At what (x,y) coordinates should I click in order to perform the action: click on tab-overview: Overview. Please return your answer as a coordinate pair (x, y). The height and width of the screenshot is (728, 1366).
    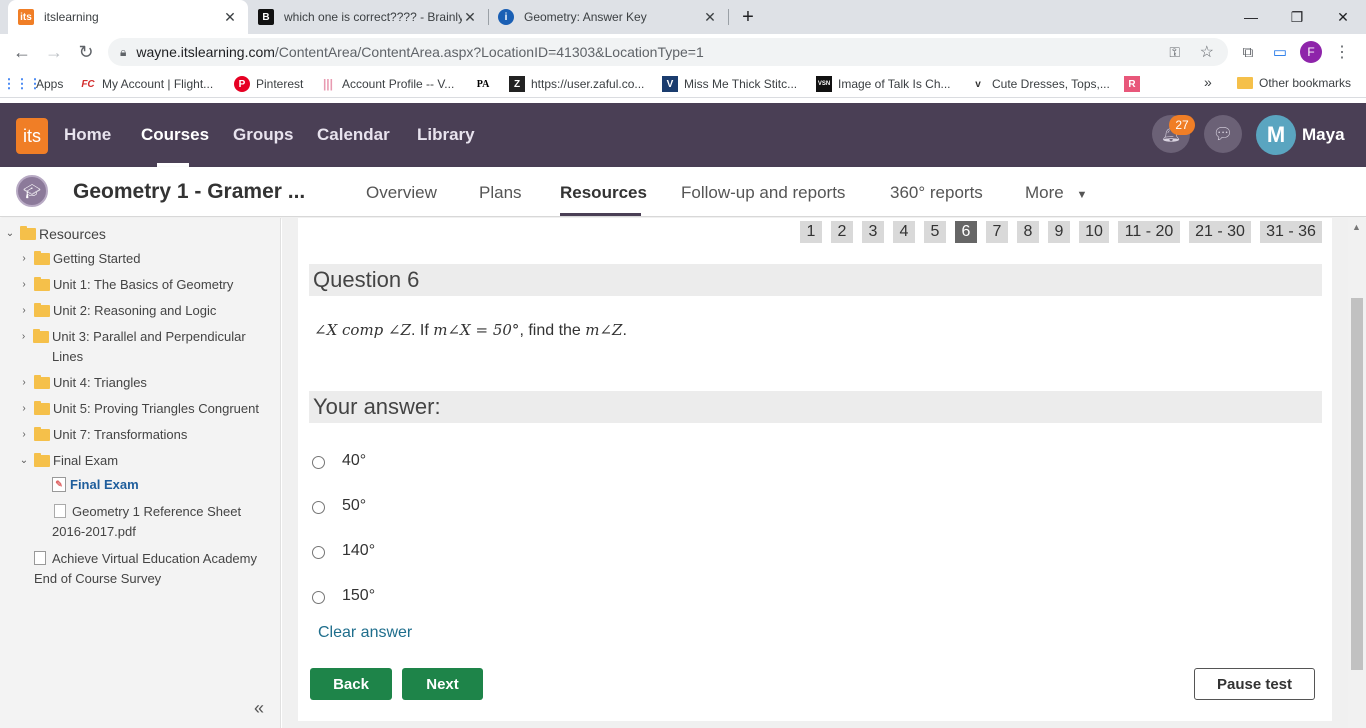
    Looking at the image, I should click on (401, 193).